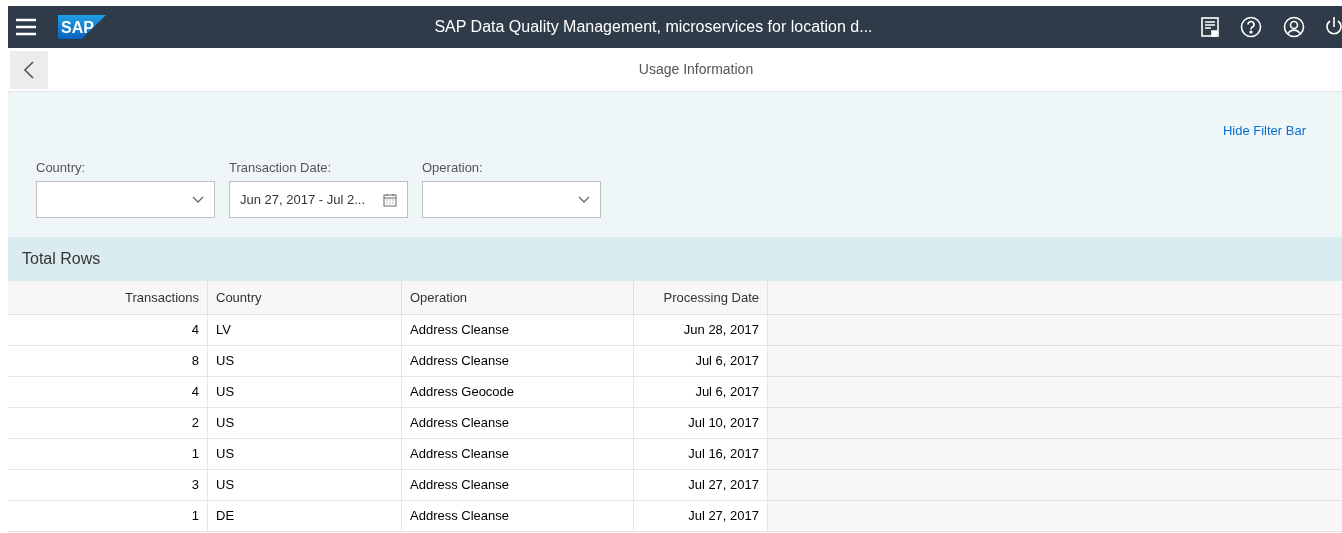  I want to click on page-title: Usage Information, so click(696, 69).